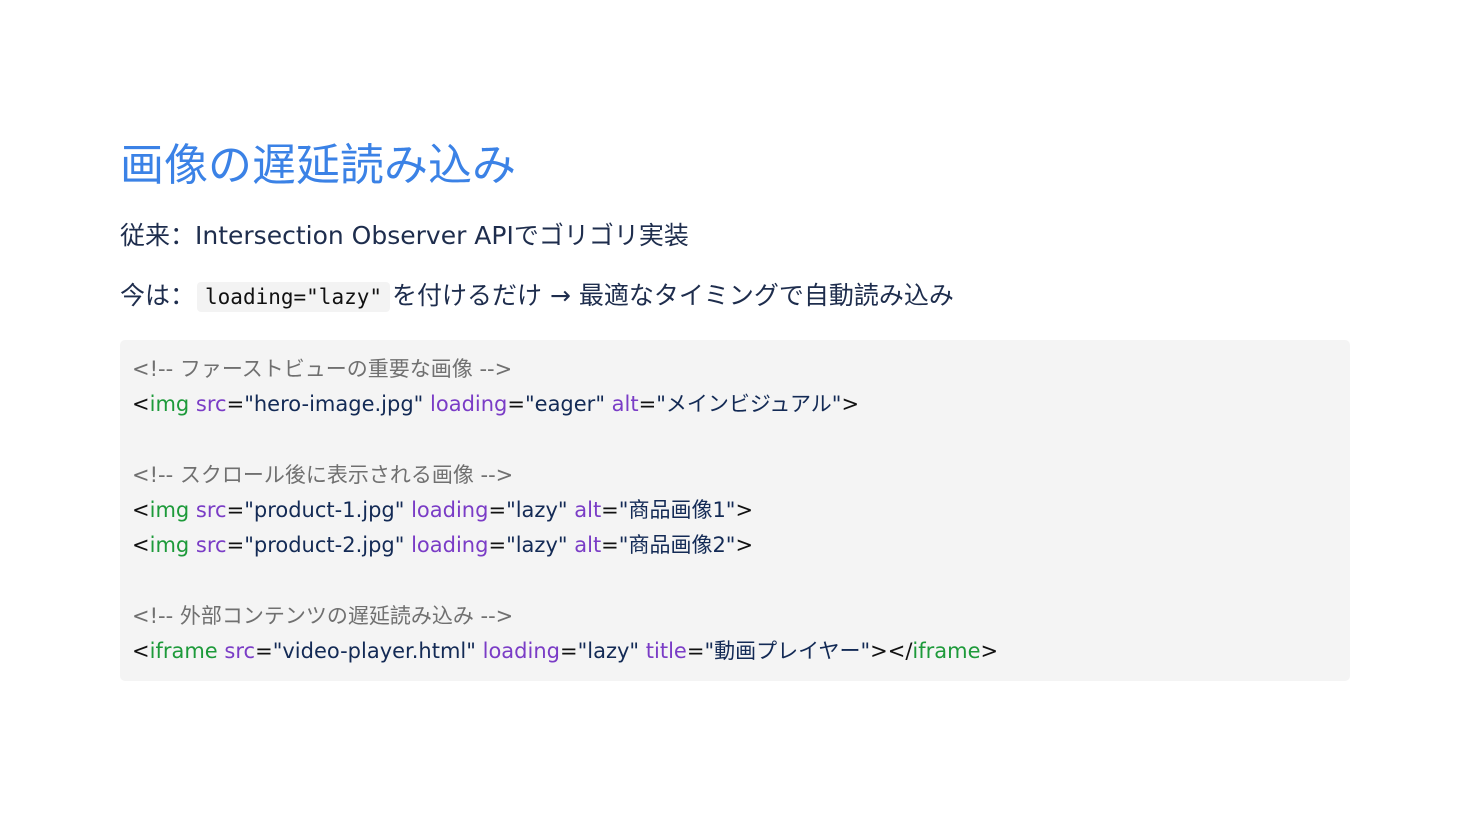 The height and width of the screenshot is (828, 1470). What do you see at coordinates (404, 235) in the screenshot?
I see `traditional-approach-text: 従来：Intersection Observer APIでゴリゴリ実装` at bounding box center [404, 235].